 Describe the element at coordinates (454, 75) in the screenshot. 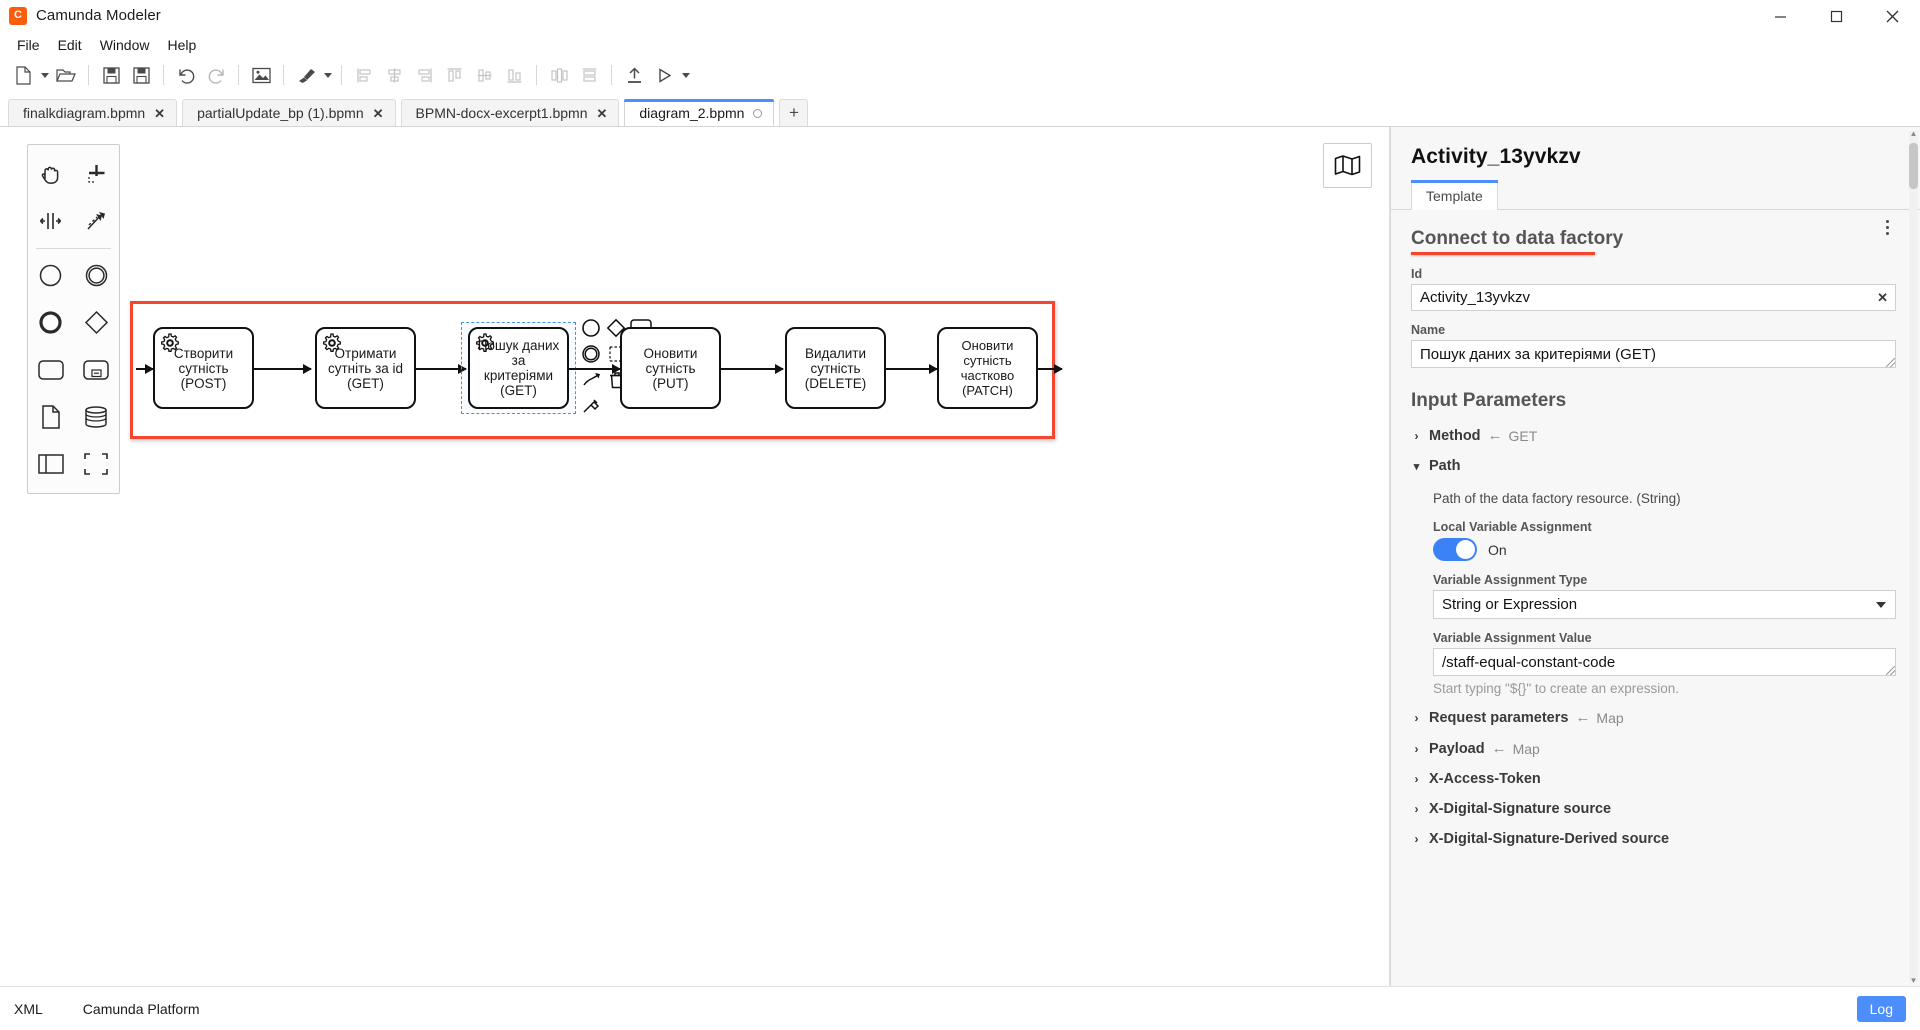

I see `align-top-icon` at that location.